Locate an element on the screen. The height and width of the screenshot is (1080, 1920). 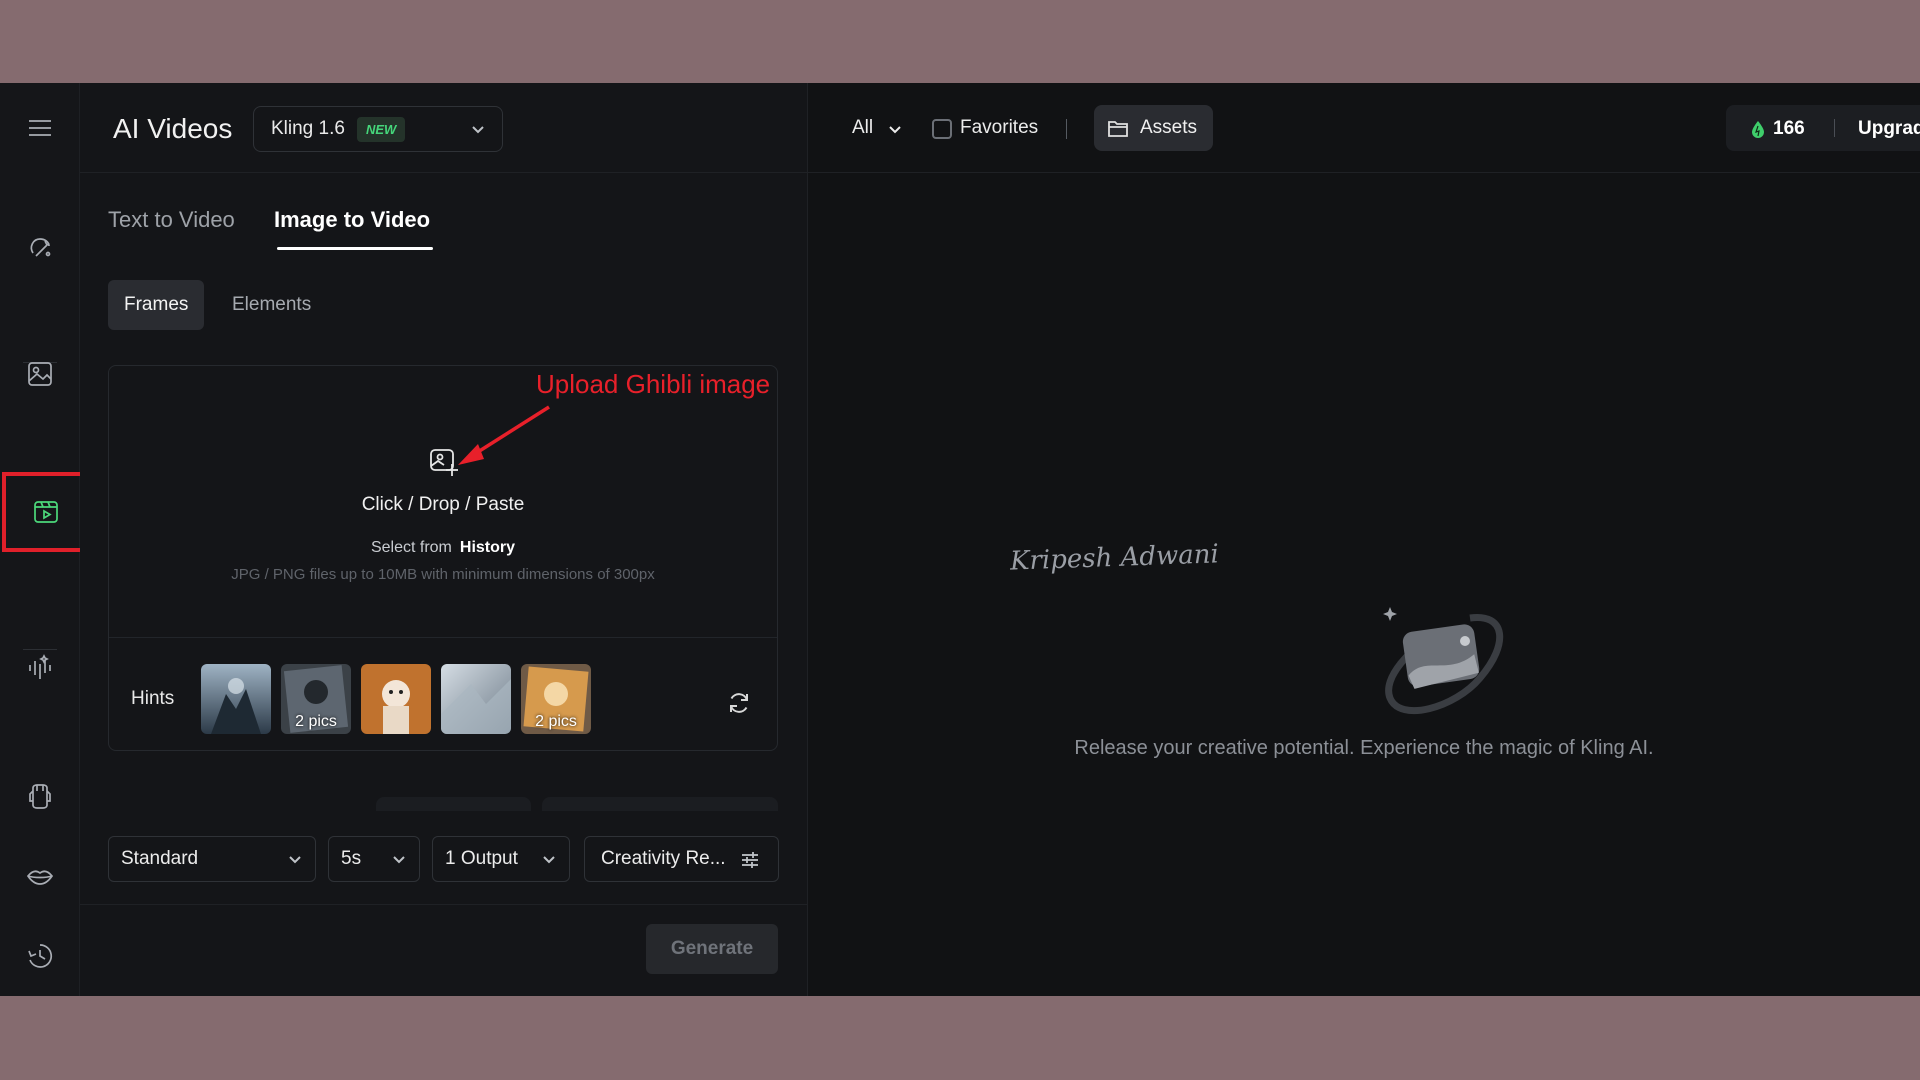
rail-item-lip-sync is located at coordinates (40, 876).